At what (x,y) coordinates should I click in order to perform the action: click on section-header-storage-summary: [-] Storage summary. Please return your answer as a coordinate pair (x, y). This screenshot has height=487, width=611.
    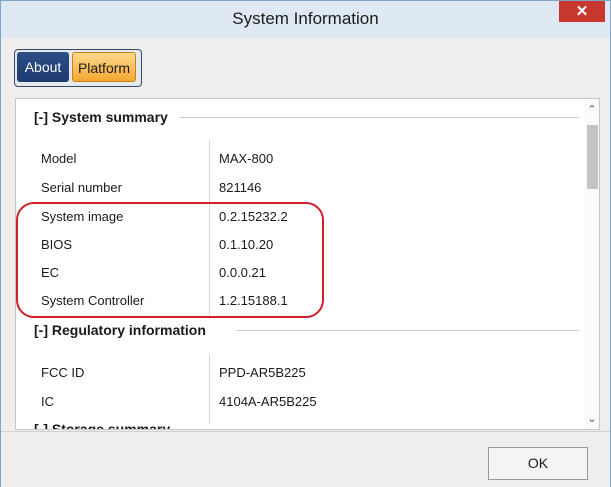
    Looking at the image, I should click on (102, 425).